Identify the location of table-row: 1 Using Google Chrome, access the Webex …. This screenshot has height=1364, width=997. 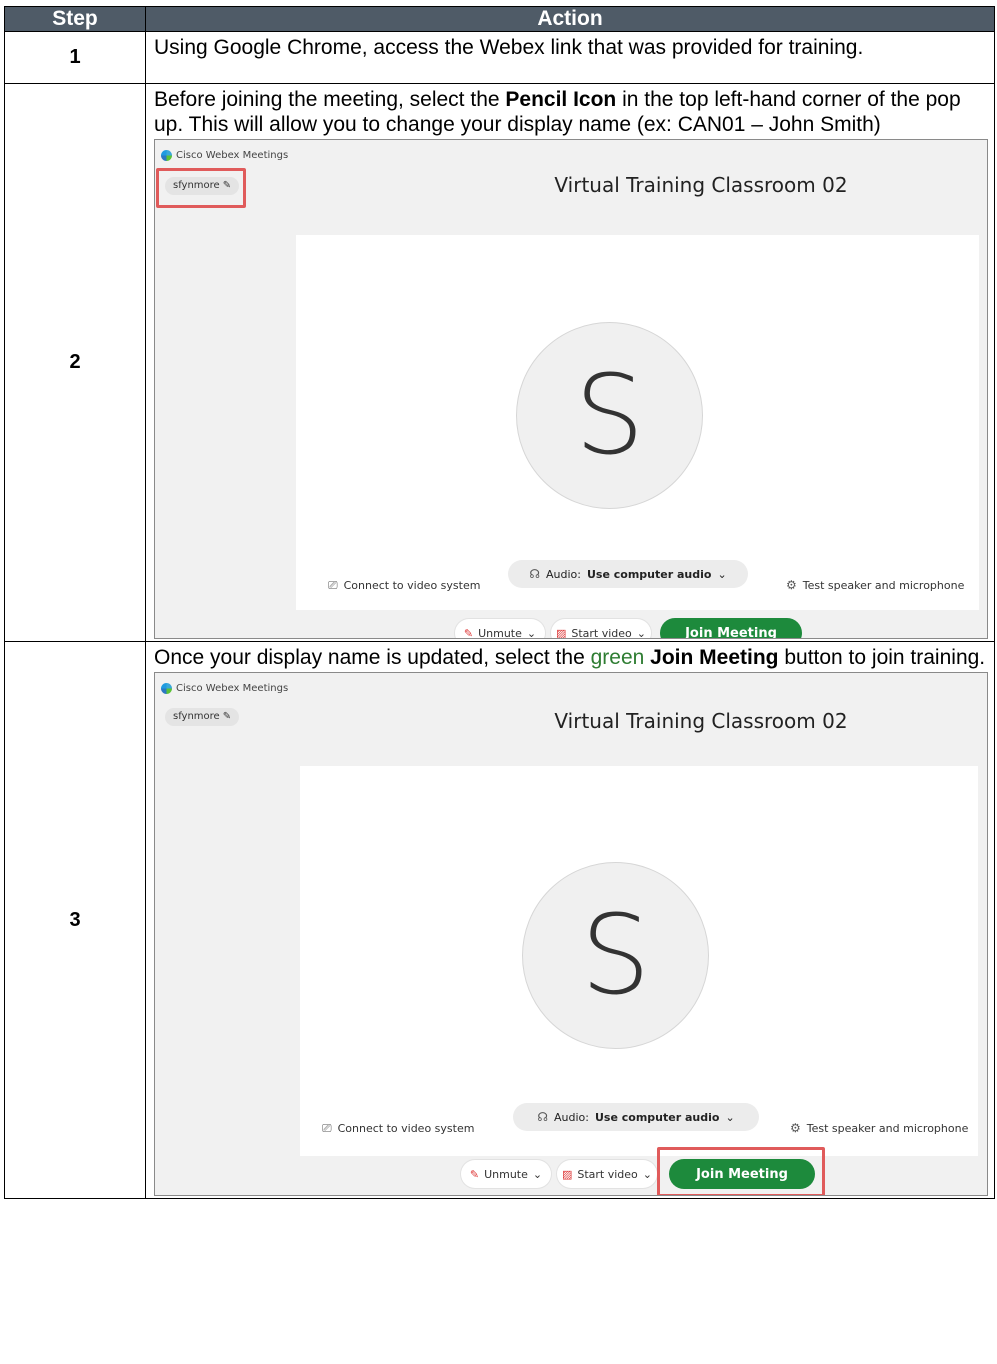
(499, 57).